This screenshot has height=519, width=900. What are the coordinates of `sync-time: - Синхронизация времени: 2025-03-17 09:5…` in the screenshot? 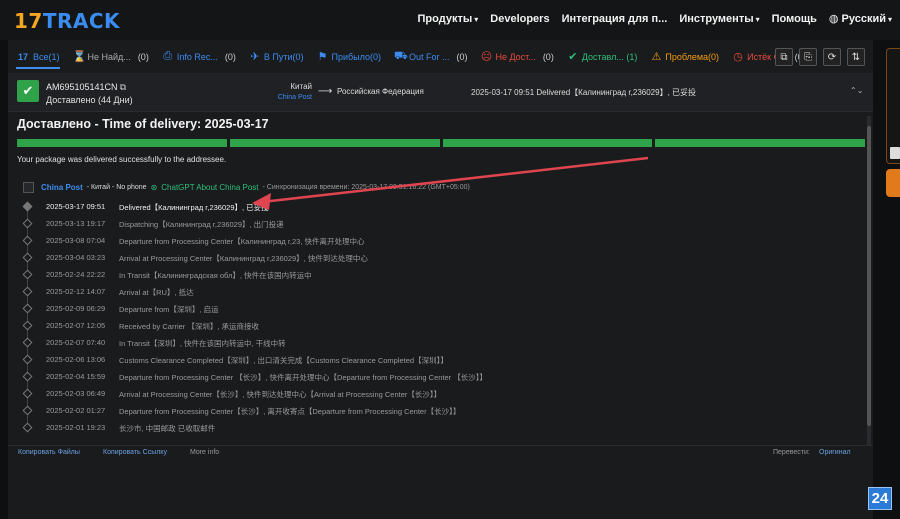 It's located at (366, 187).